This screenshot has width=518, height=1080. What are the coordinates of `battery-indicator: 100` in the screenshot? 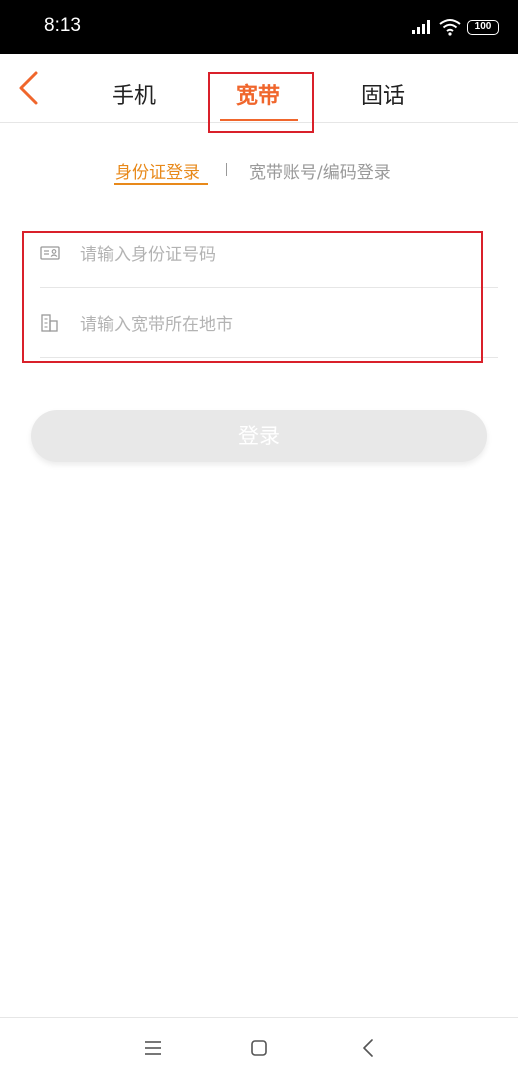 It's located at (483, 27).